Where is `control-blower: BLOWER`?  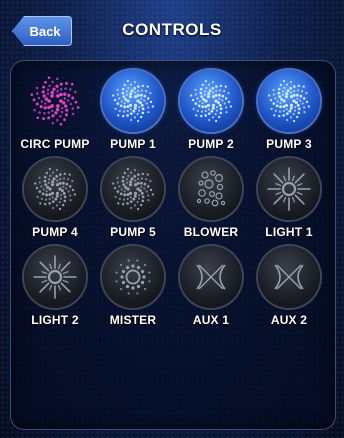
control-blower: BLOWER is located at coordinates (211, 198).